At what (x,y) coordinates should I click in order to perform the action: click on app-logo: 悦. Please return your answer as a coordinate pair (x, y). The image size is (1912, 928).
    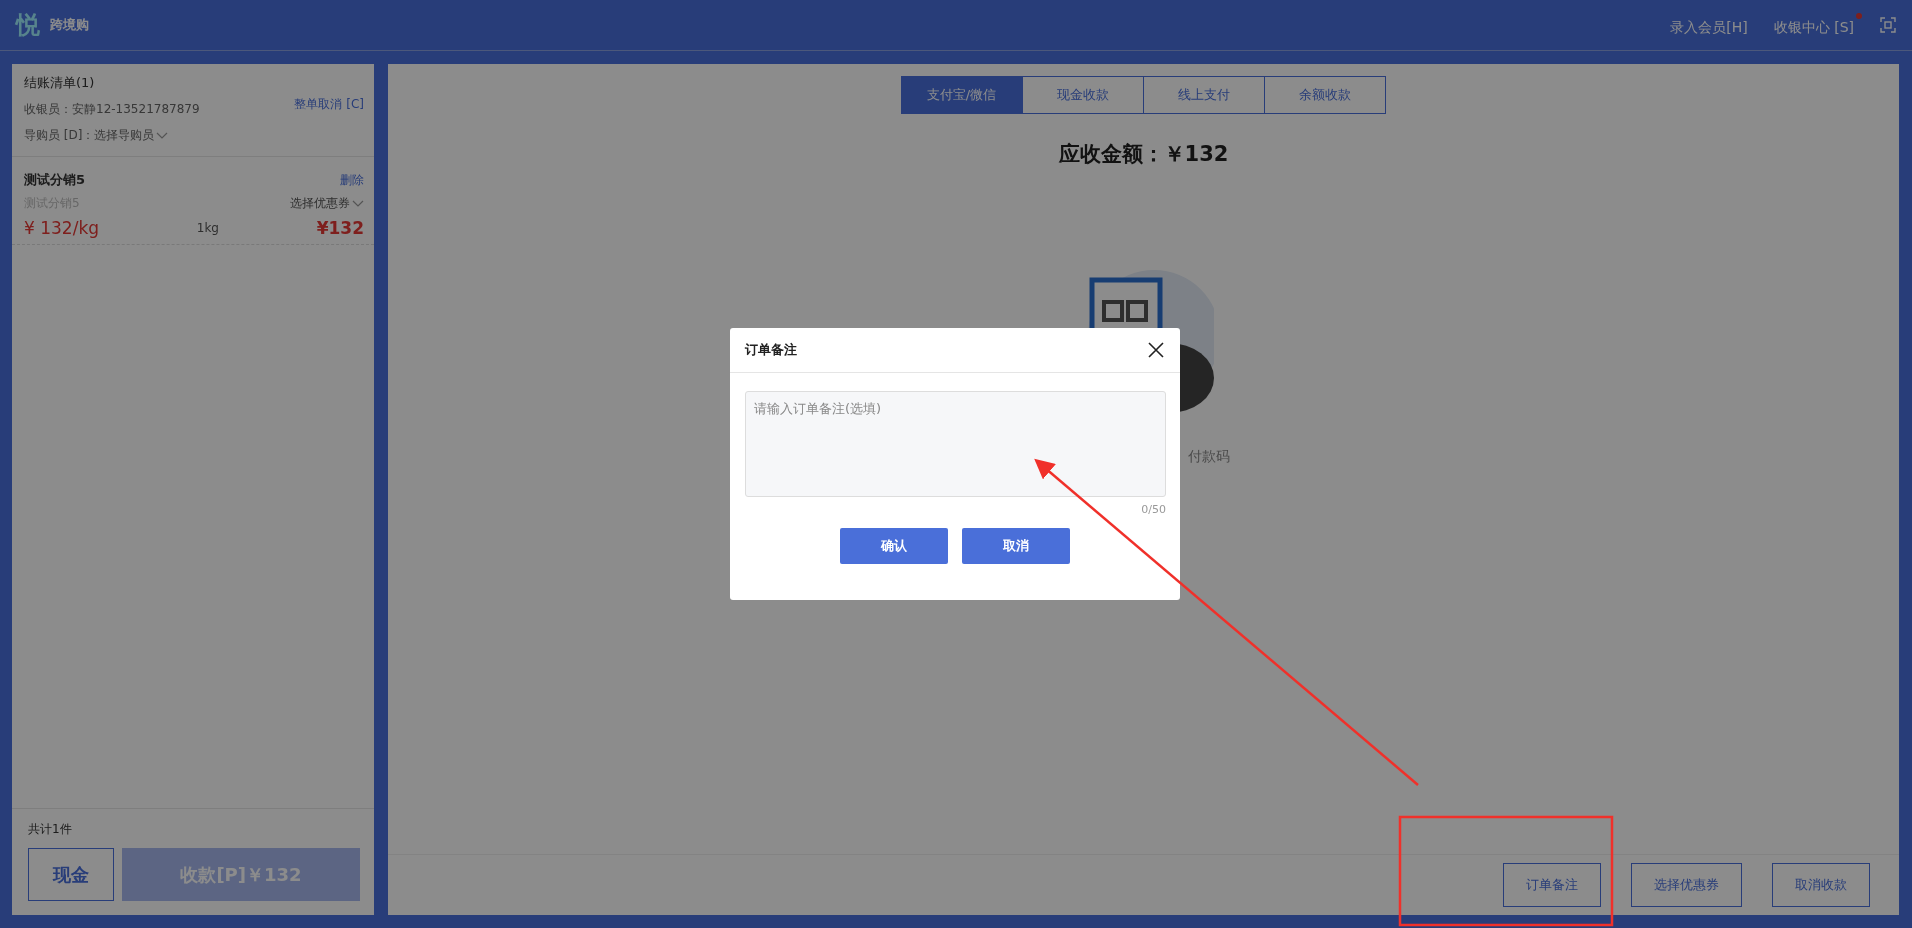
    Looking at the image, I should click on (28, 25).